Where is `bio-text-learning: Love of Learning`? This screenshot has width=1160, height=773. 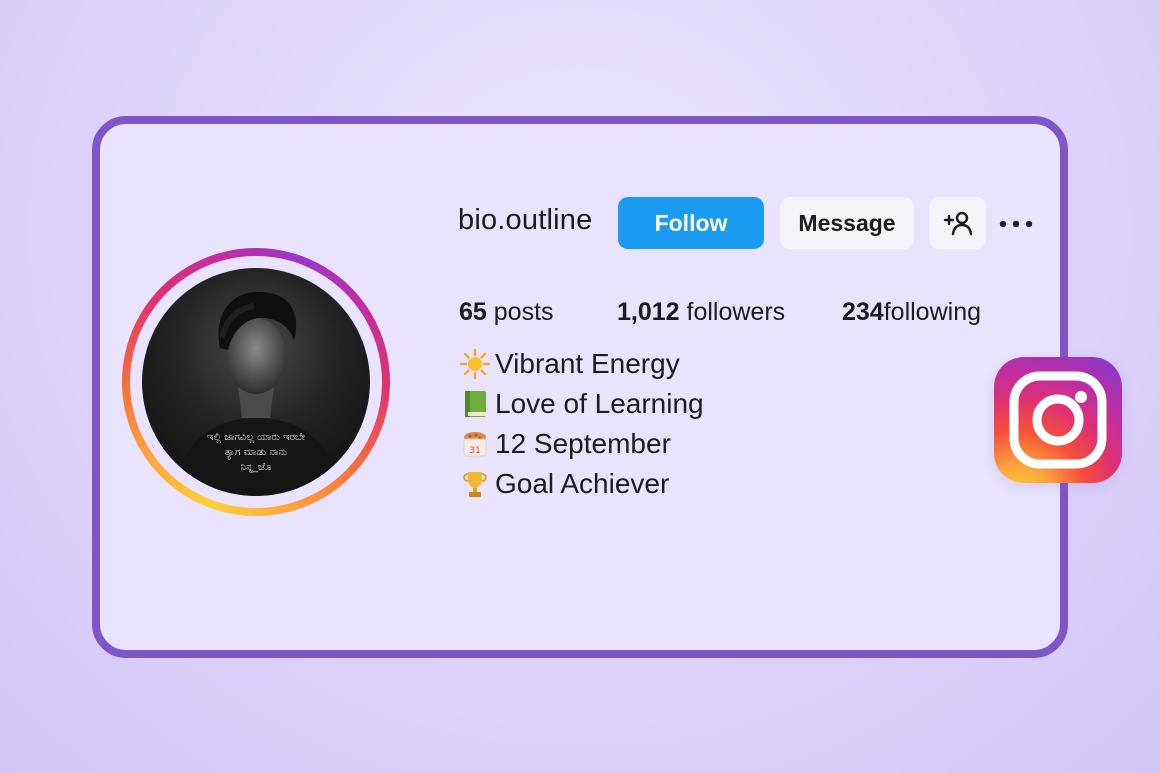 bio-text-learning: Love of Learning is located at coordinates (599, 403).